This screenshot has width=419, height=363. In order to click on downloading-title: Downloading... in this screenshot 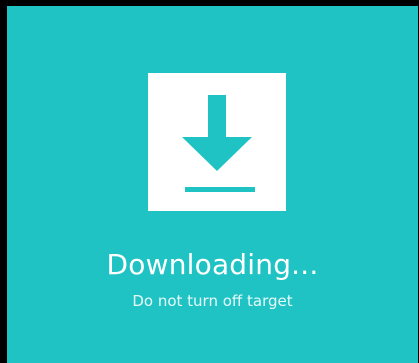, I will do `click(212, 264)`.